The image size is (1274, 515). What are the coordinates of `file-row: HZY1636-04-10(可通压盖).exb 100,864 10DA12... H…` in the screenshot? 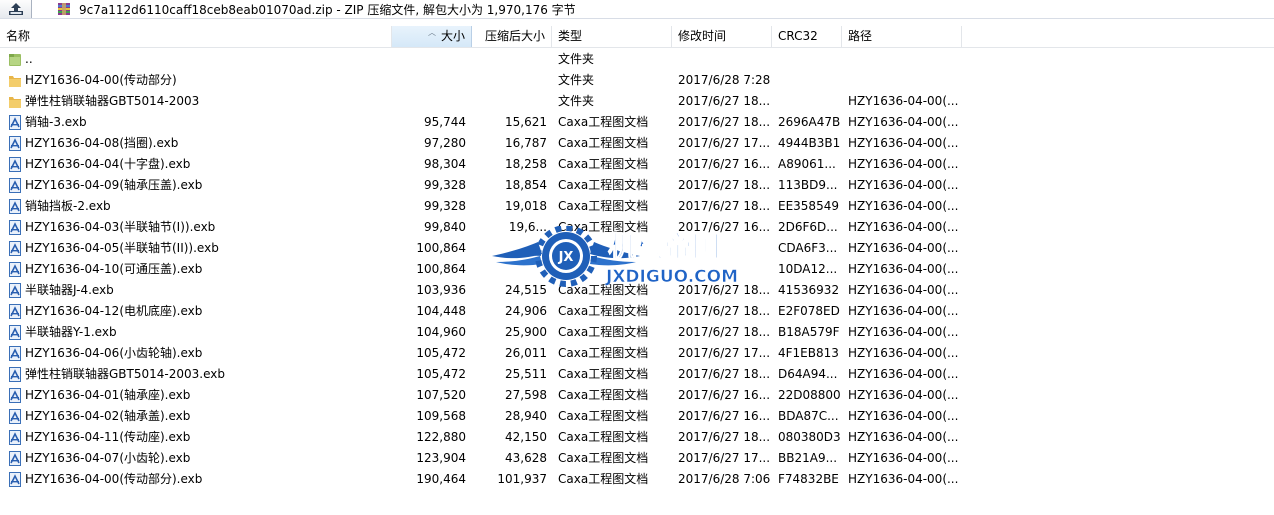 It's located at (637, 269).